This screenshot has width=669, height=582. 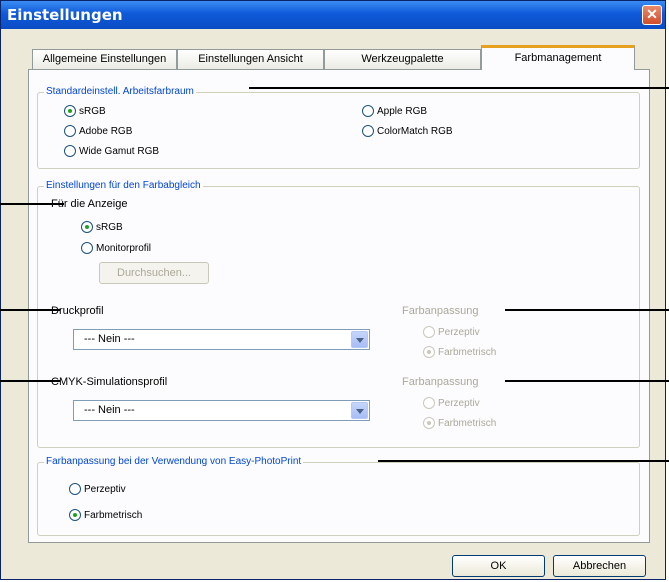 I want to click on tab-einstellungen-ansicht: Einstellungen Ansicht, so click(x=250, y=59).